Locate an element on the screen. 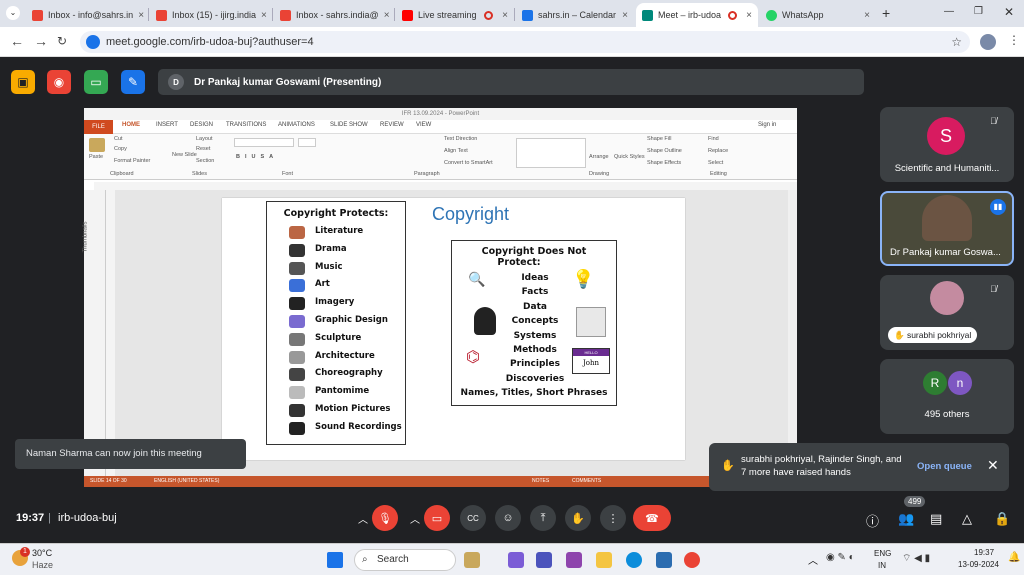 The image size is (1024, 575). ppt-tab-review: REVIEW is located at coordinates (392, 125).